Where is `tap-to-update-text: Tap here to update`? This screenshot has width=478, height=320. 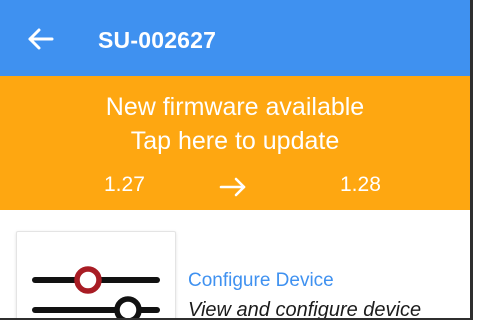
tap-to-update-text: Tap here to update is located at coordinates (235, 141).